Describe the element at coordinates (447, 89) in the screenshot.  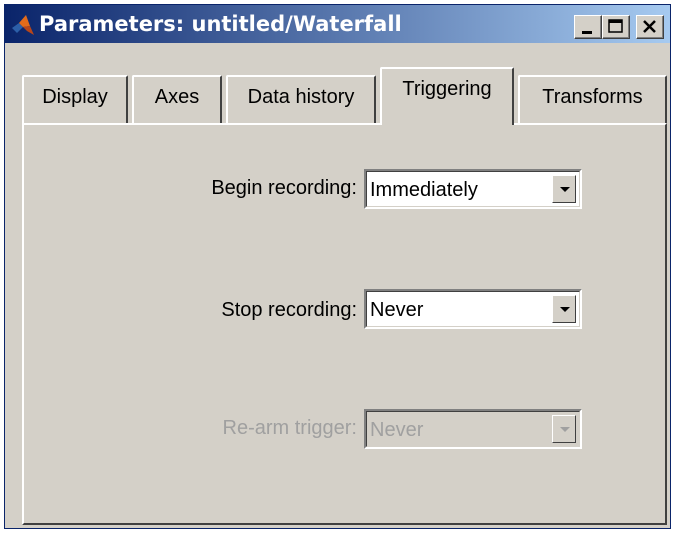
I see `tab-triggering-label: Triggering` at that location.